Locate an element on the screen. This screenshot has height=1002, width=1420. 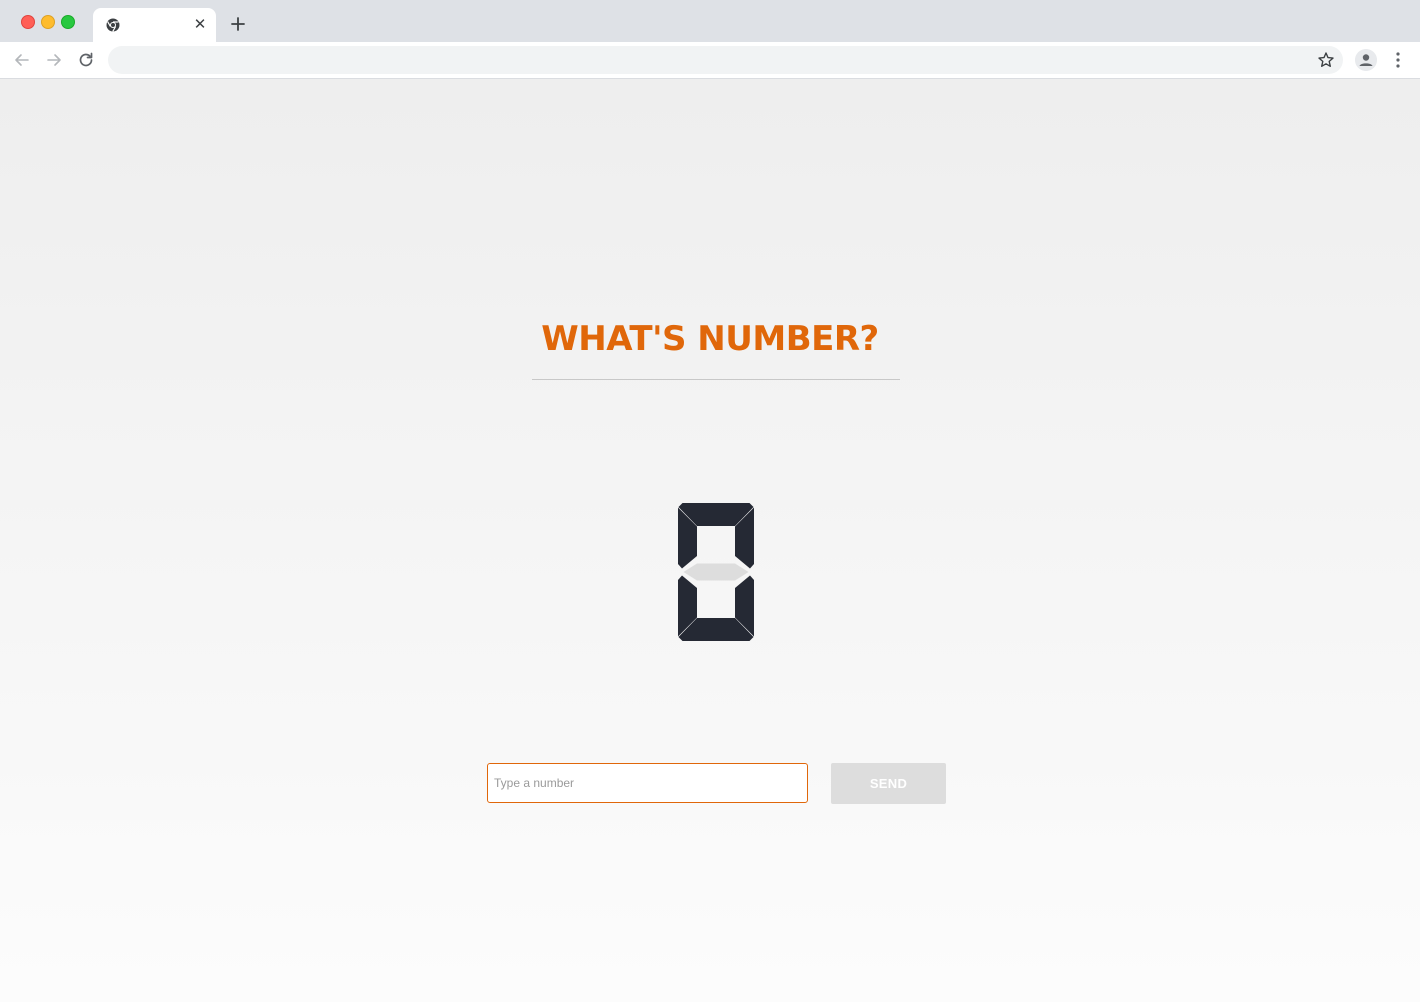
address-bar is located at coordinates (725, 60).